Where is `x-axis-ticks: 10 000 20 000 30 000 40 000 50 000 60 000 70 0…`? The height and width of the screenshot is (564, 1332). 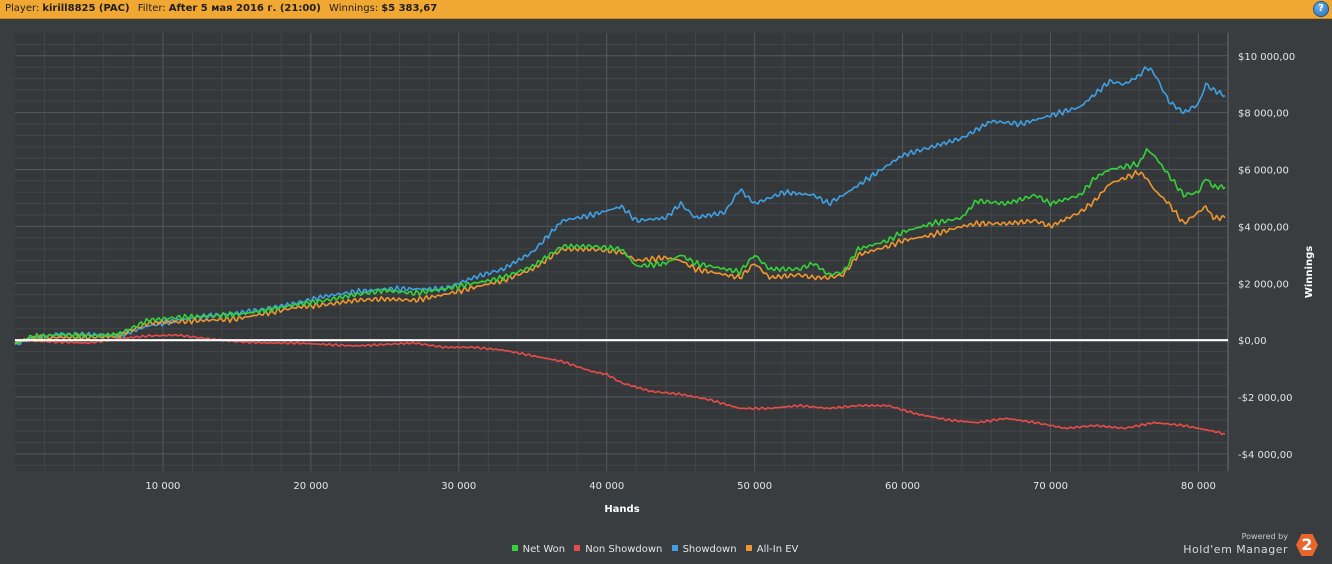 x-axis-ticks: 10 000 20 000 30 000 40 000 50 000 60 000 70 0… is located at coordinates (680, 486).